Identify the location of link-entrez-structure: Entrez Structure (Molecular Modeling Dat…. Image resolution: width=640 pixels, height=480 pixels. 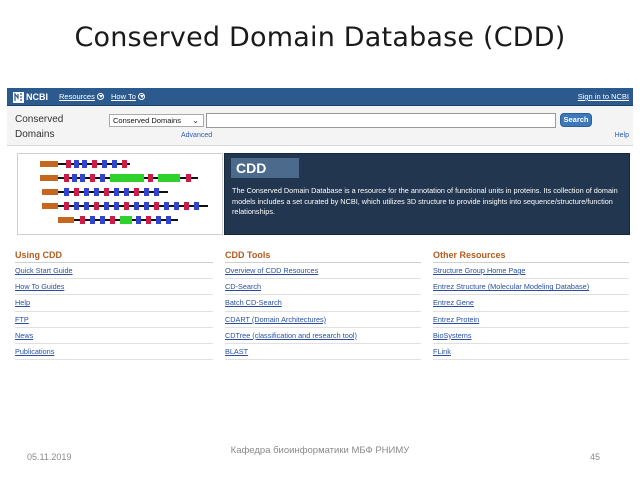
(531, 287).